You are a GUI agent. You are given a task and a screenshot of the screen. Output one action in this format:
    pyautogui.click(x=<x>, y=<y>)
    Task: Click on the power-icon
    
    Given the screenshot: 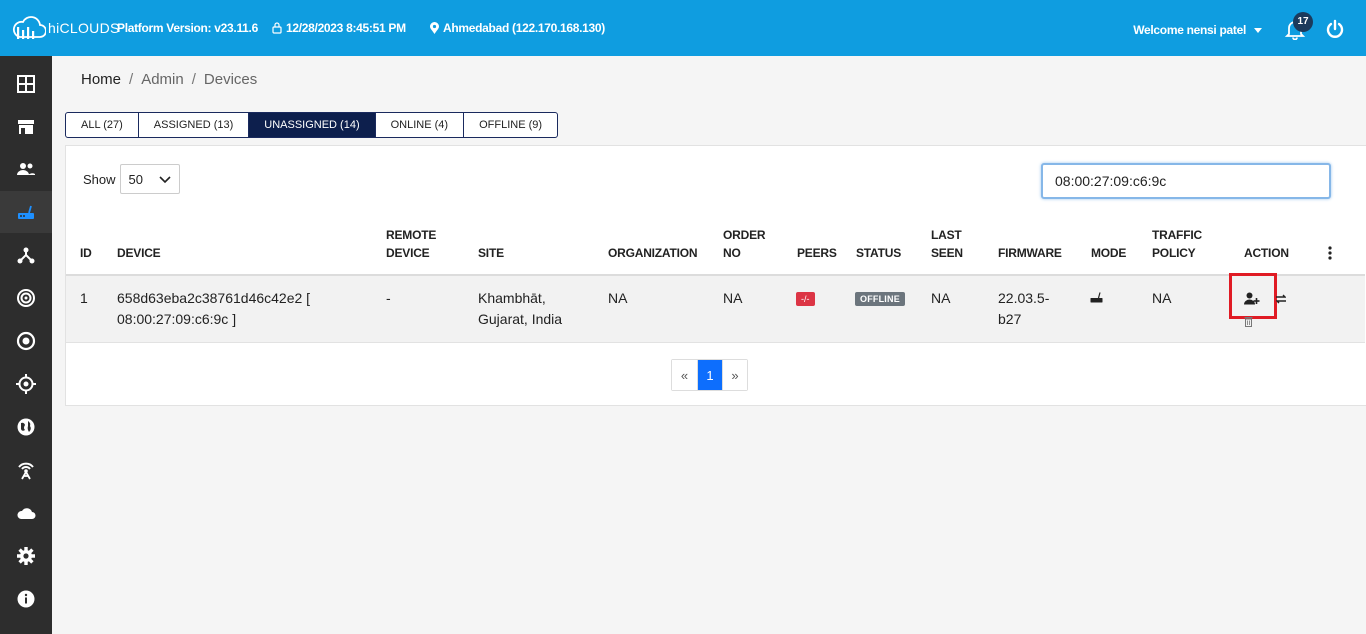 What is the action you would take?
    pyautogui.click(x=1335, y=29)
    